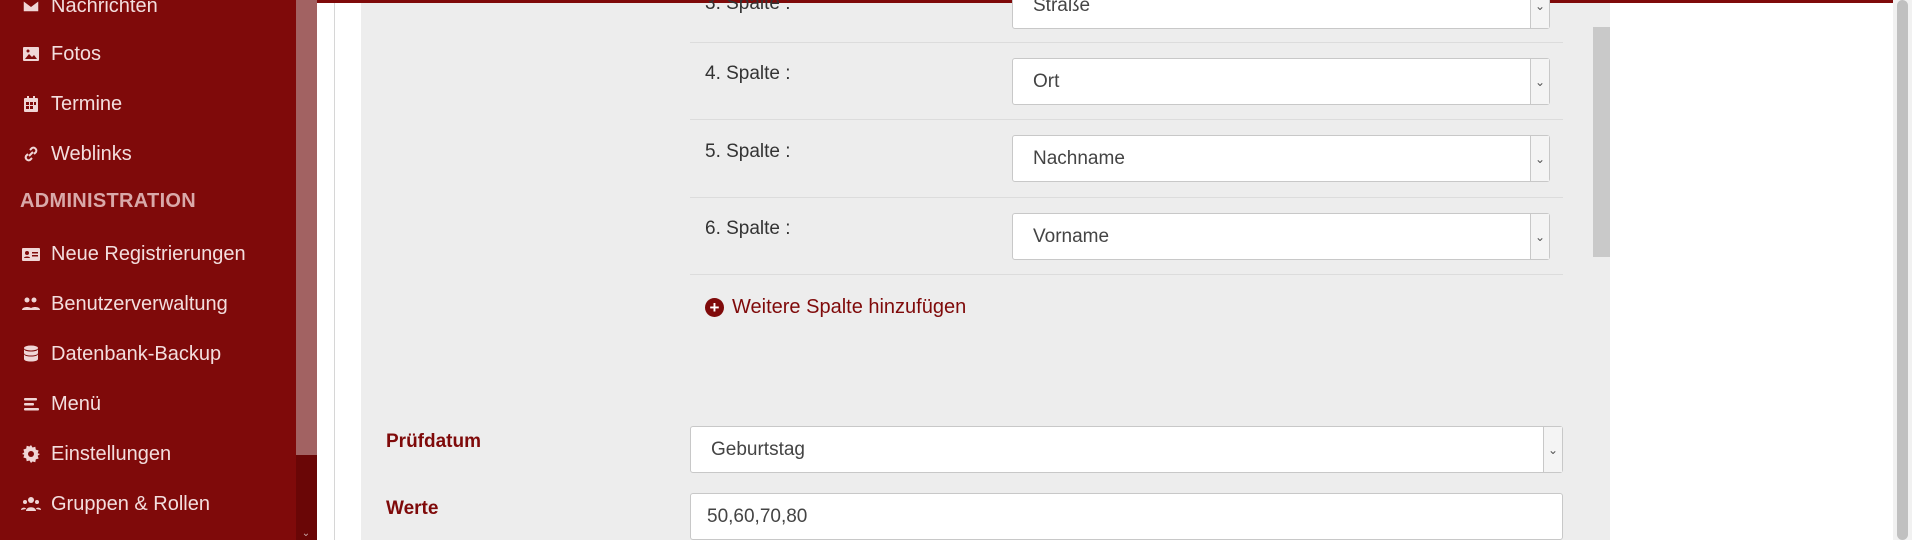 The width and height of the screenshot is (1912, 540). What do you see at coordinates (433, 441) in the screenshot?
I see `pruefdatum-label: Prüfdatum` at bounding box center [433, 441].